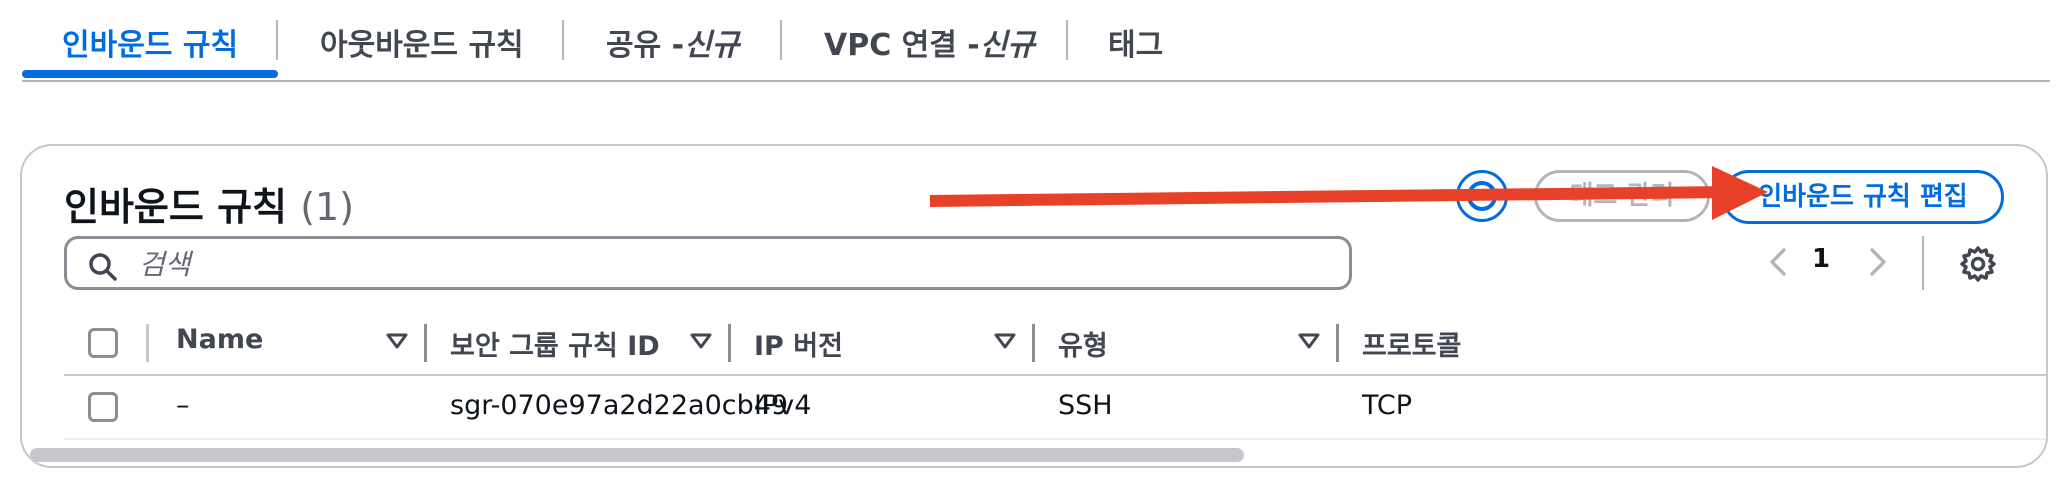 The width and height of the screenshot is (2058, 492). I want to click on refresh-icon, so click(1482, 196).